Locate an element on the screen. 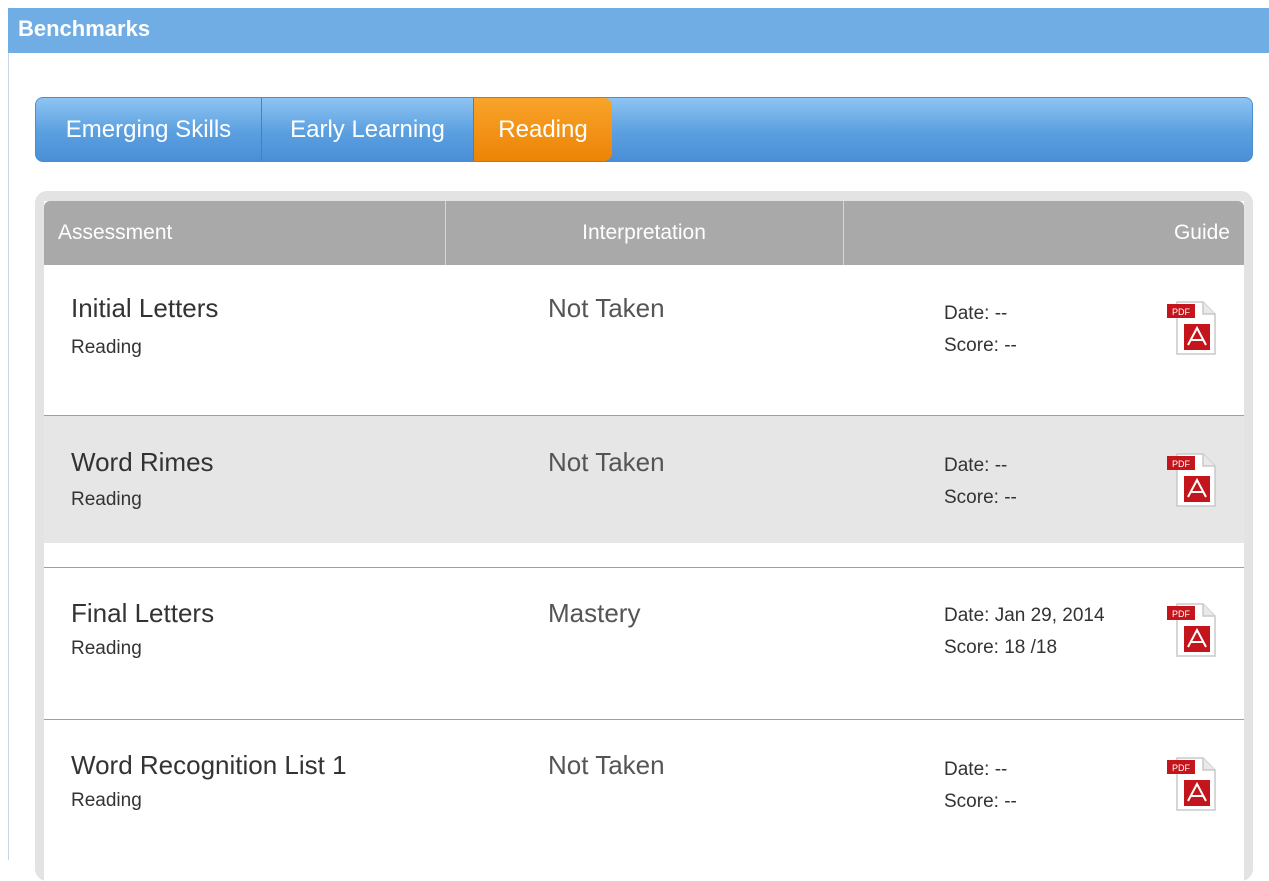  assessment-name: Word Recognition List 1 is located at coordinates (209, 765).